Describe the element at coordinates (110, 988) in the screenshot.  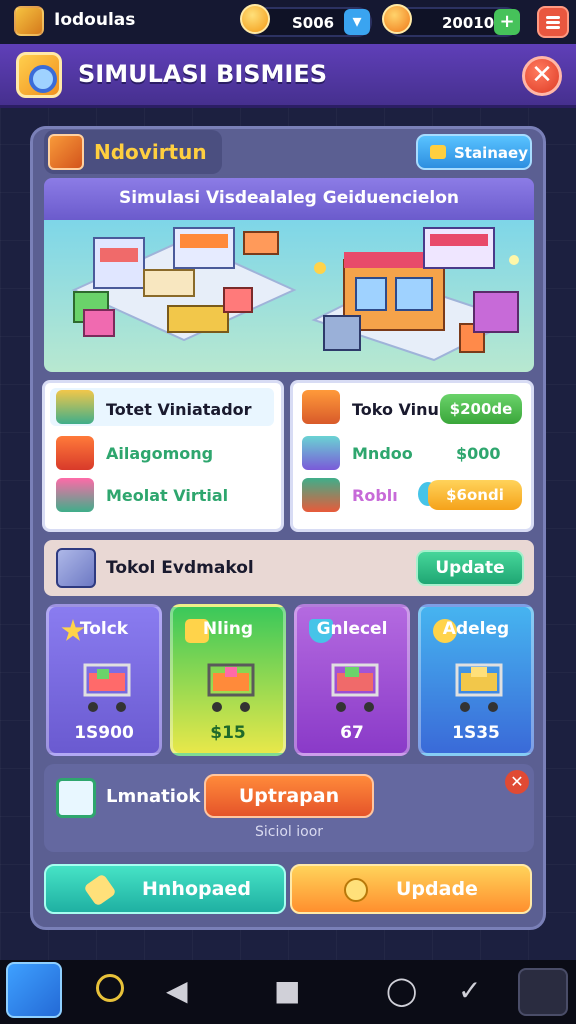
I see `loading-ring-icon` at that location.